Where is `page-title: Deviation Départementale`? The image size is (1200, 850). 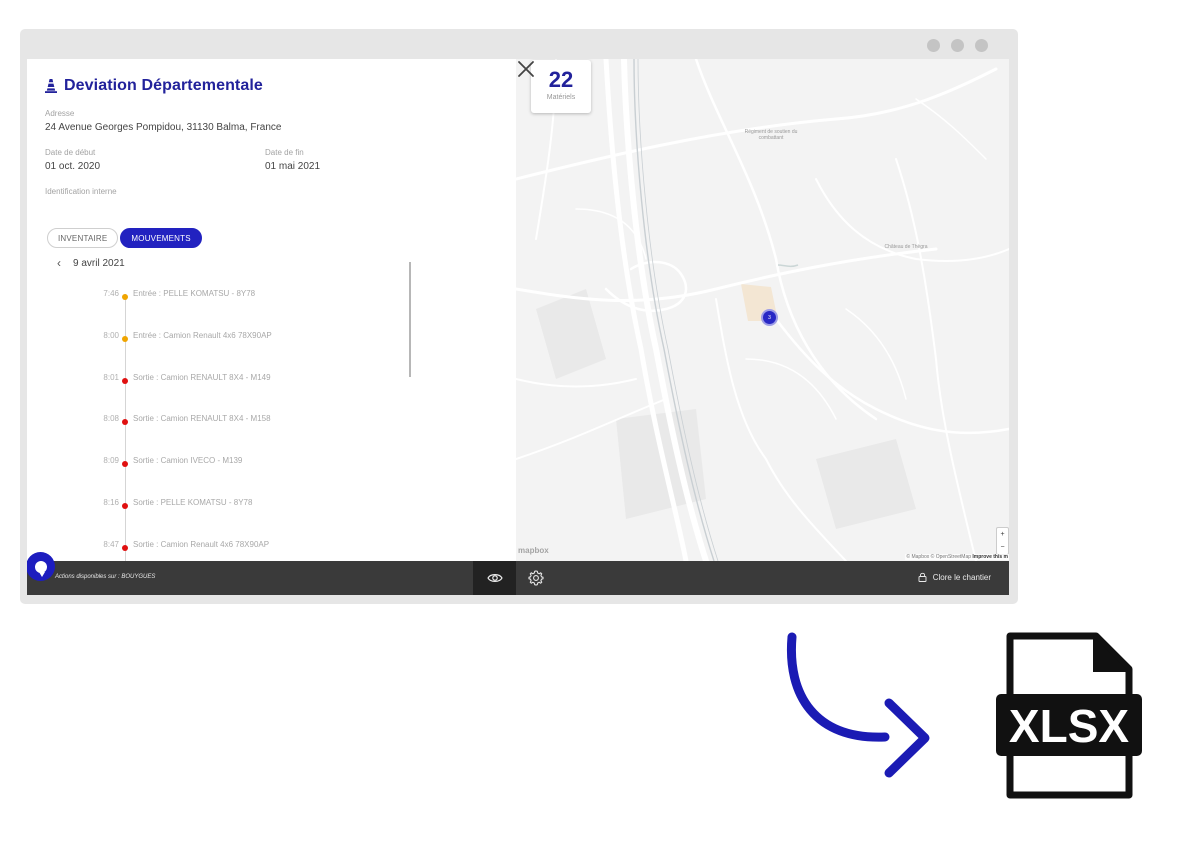 page-title: Deviation Départementale is located at coordinates (154, 86).